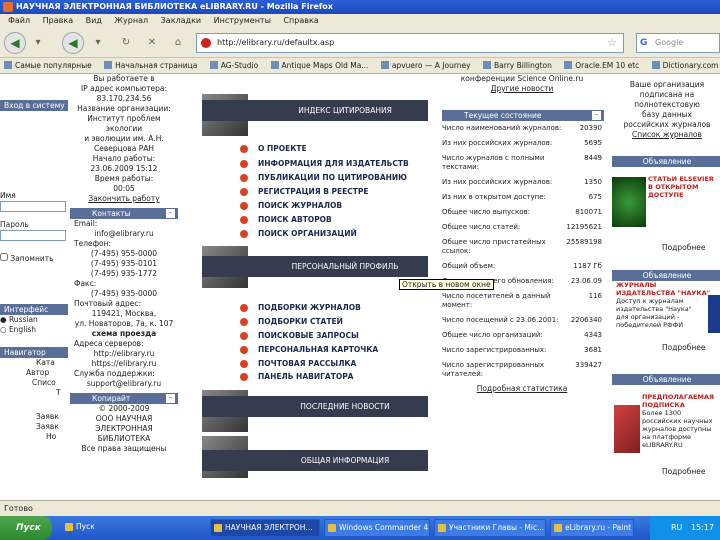 The height and width of the screenshot is (540, 720). I want to click on bookmark-item: Dictionary.com, so click(684, 65).